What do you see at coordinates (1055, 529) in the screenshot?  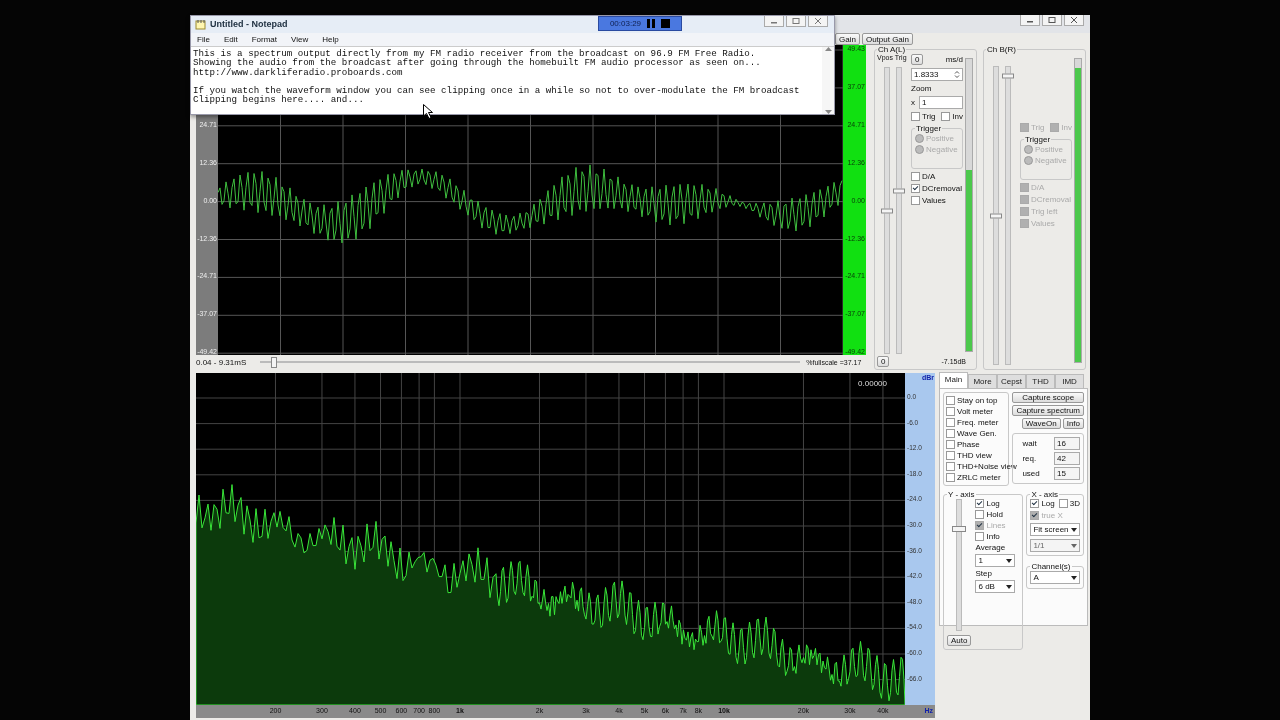 I see `fit-dropdown: Fit screen` at bounding box center [1055, 529].